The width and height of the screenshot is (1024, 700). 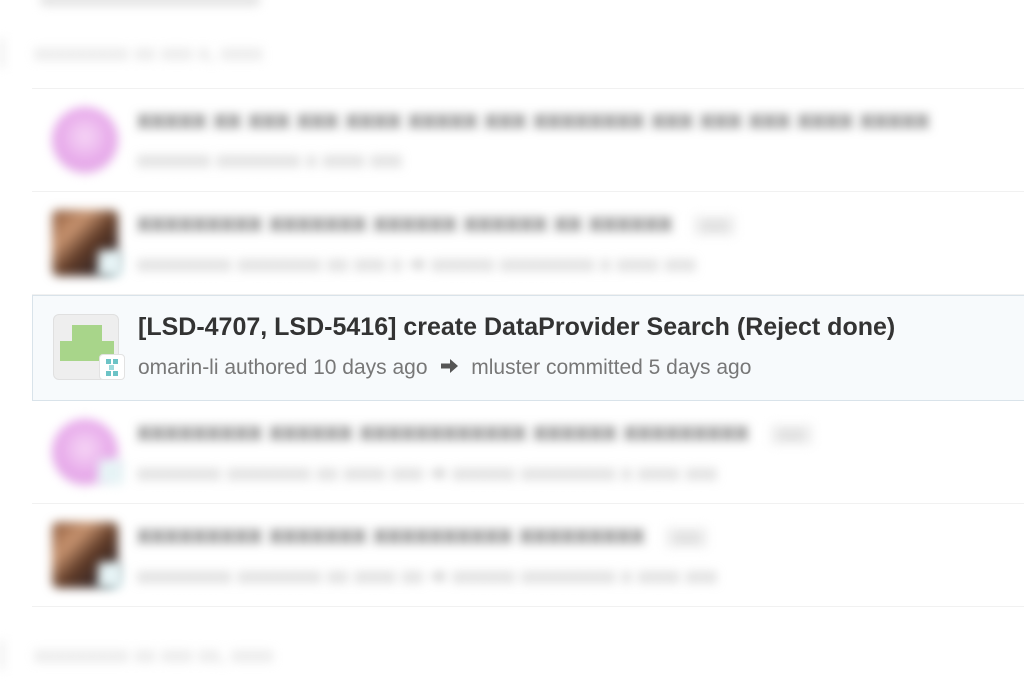 What do you see at coordinates (450, 368) in the screenshot?
I see `arrow-right-icon` at bounding box center [450, 368].